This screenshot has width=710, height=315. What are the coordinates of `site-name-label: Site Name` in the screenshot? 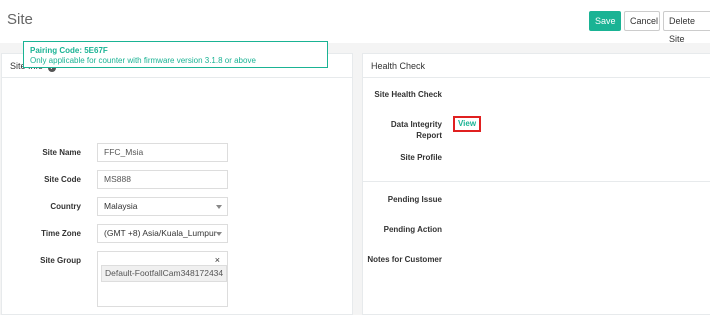 It's located at (61, 152).